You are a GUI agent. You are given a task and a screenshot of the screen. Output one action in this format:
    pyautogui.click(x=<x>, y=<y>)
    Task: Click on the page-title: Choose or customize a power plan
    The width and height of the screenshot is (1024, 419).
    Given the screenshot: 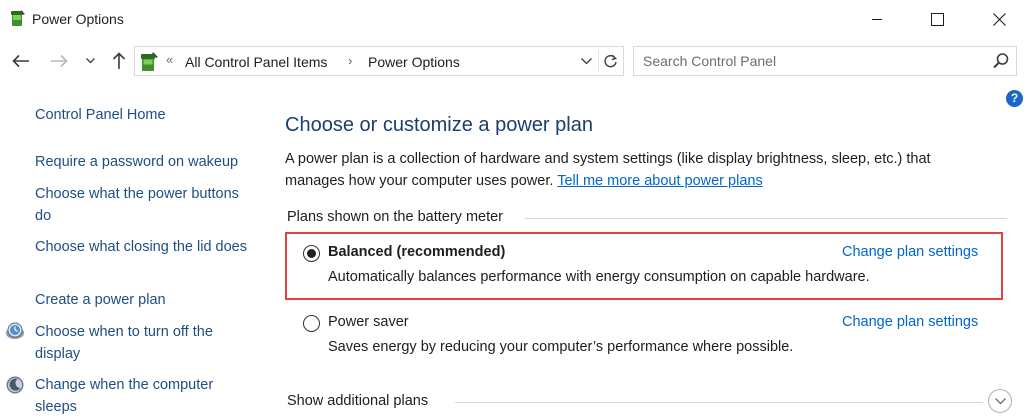 What is the action you would take?
    pyautogui.click(x=439, y=125)
    